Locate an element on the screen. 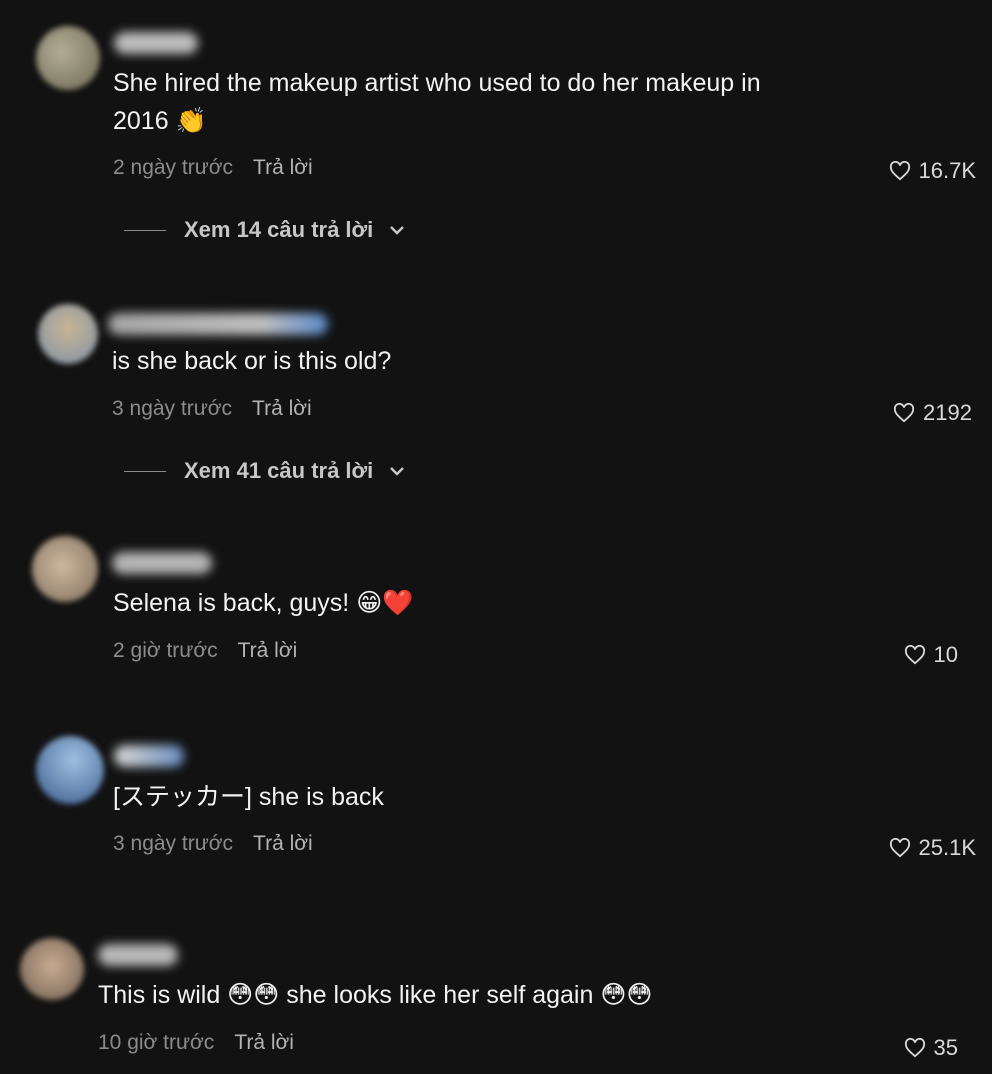 The image size is (992, 1074). like-button: 16.7K is located at coordinates (933, 171).